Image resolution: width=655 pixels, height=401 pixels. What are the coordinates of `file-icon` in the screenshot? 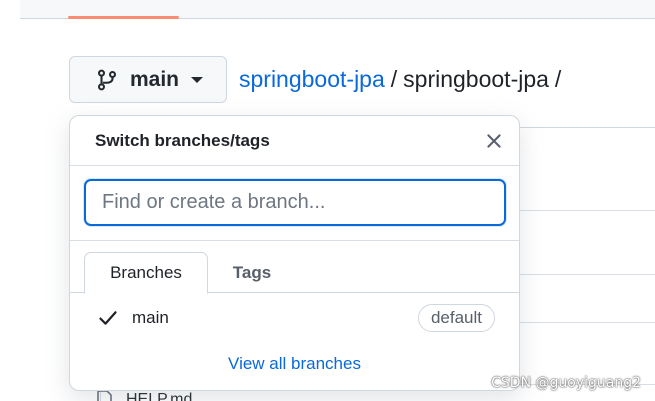 It's located at (104, 395).